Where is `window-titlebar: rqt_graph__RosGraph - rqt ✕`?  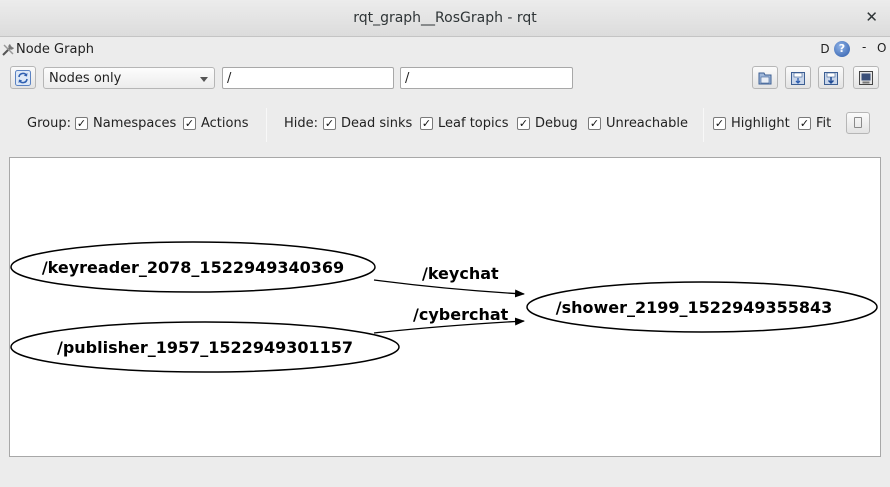
window-titlebar: rqt_graph__RosGraph - rqt ✕ is located at coordinates (445, 18).